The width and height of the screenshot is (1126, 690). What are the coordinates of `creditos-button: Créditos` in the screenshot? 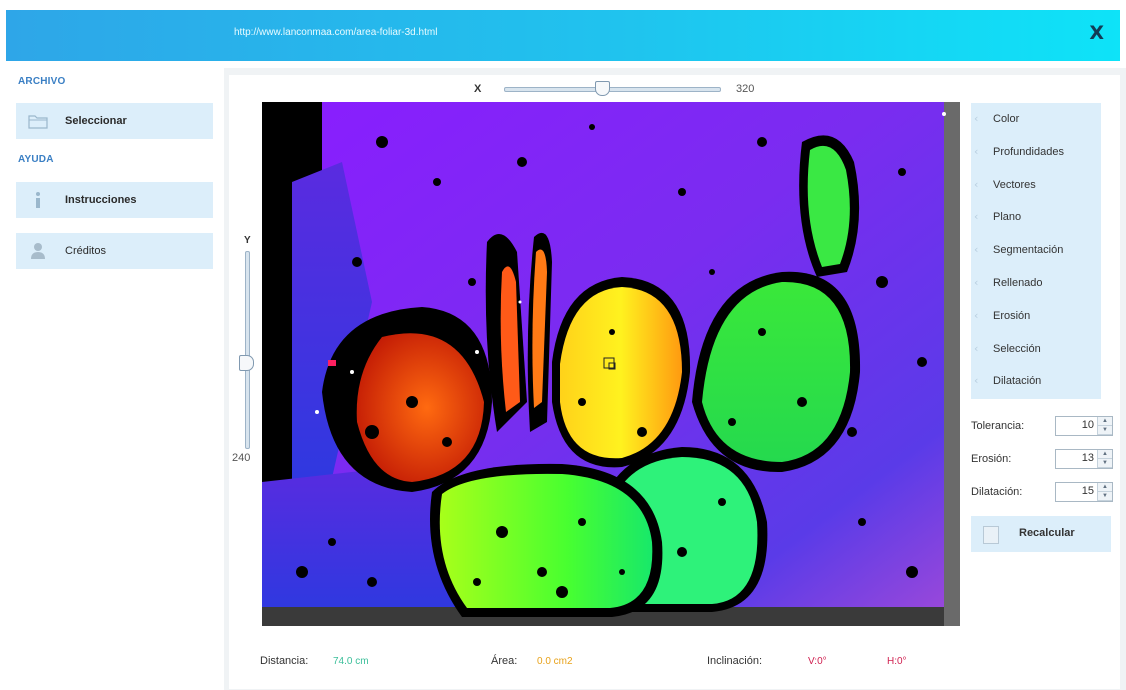 It's located at (114, 251).